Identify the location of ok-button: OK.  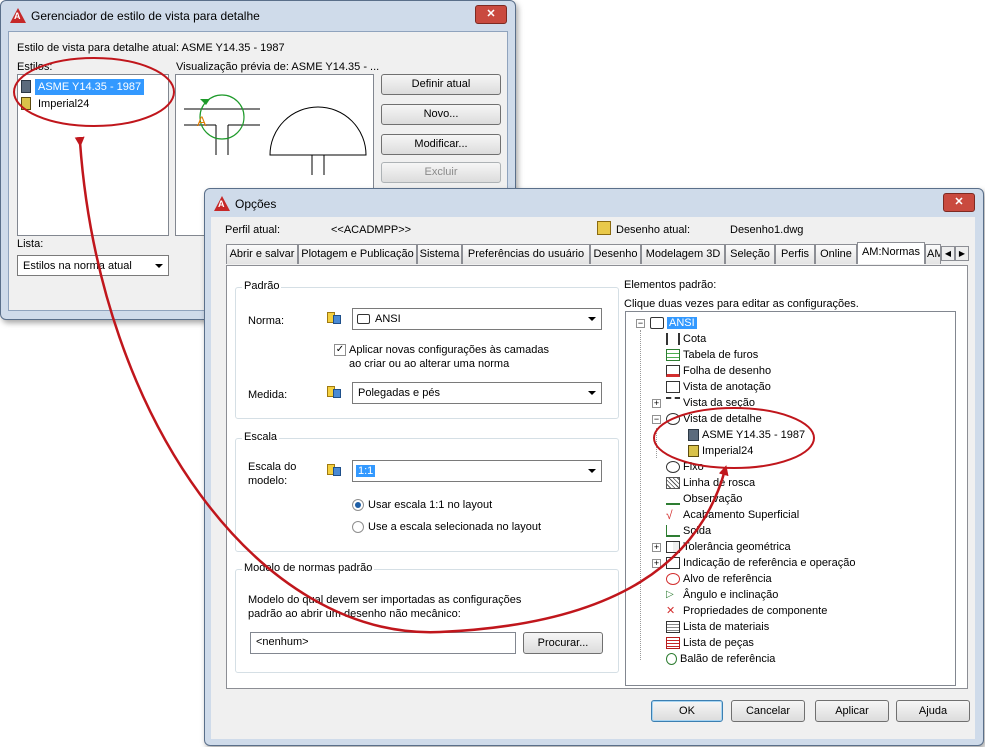
(687, 711).